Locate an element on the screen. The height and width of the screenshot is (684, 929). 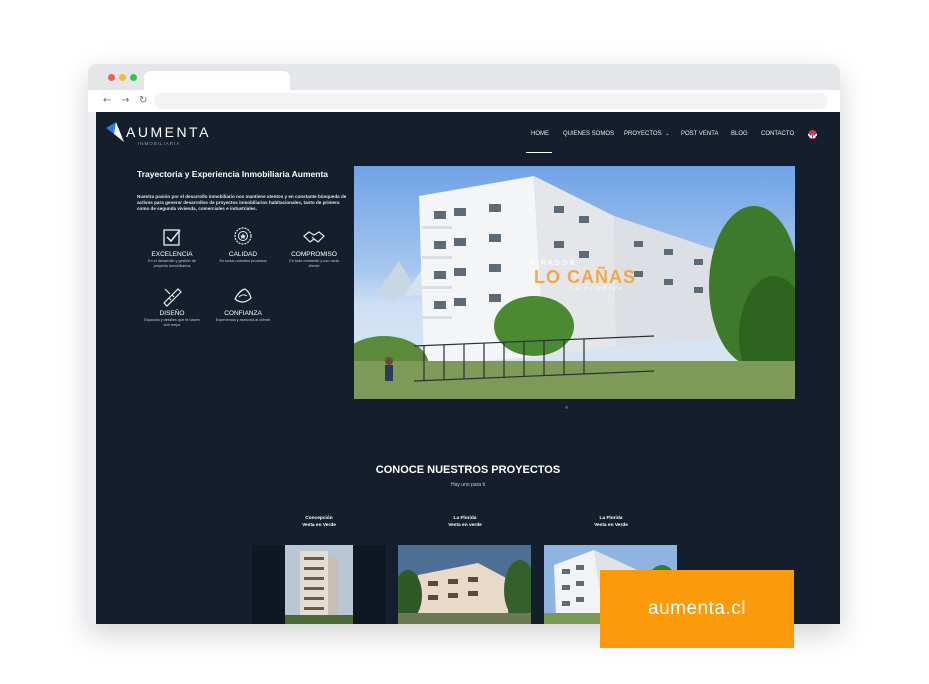
nav-proyectos: PROYECTOS ⌄ is located at coordinates (646, 134).